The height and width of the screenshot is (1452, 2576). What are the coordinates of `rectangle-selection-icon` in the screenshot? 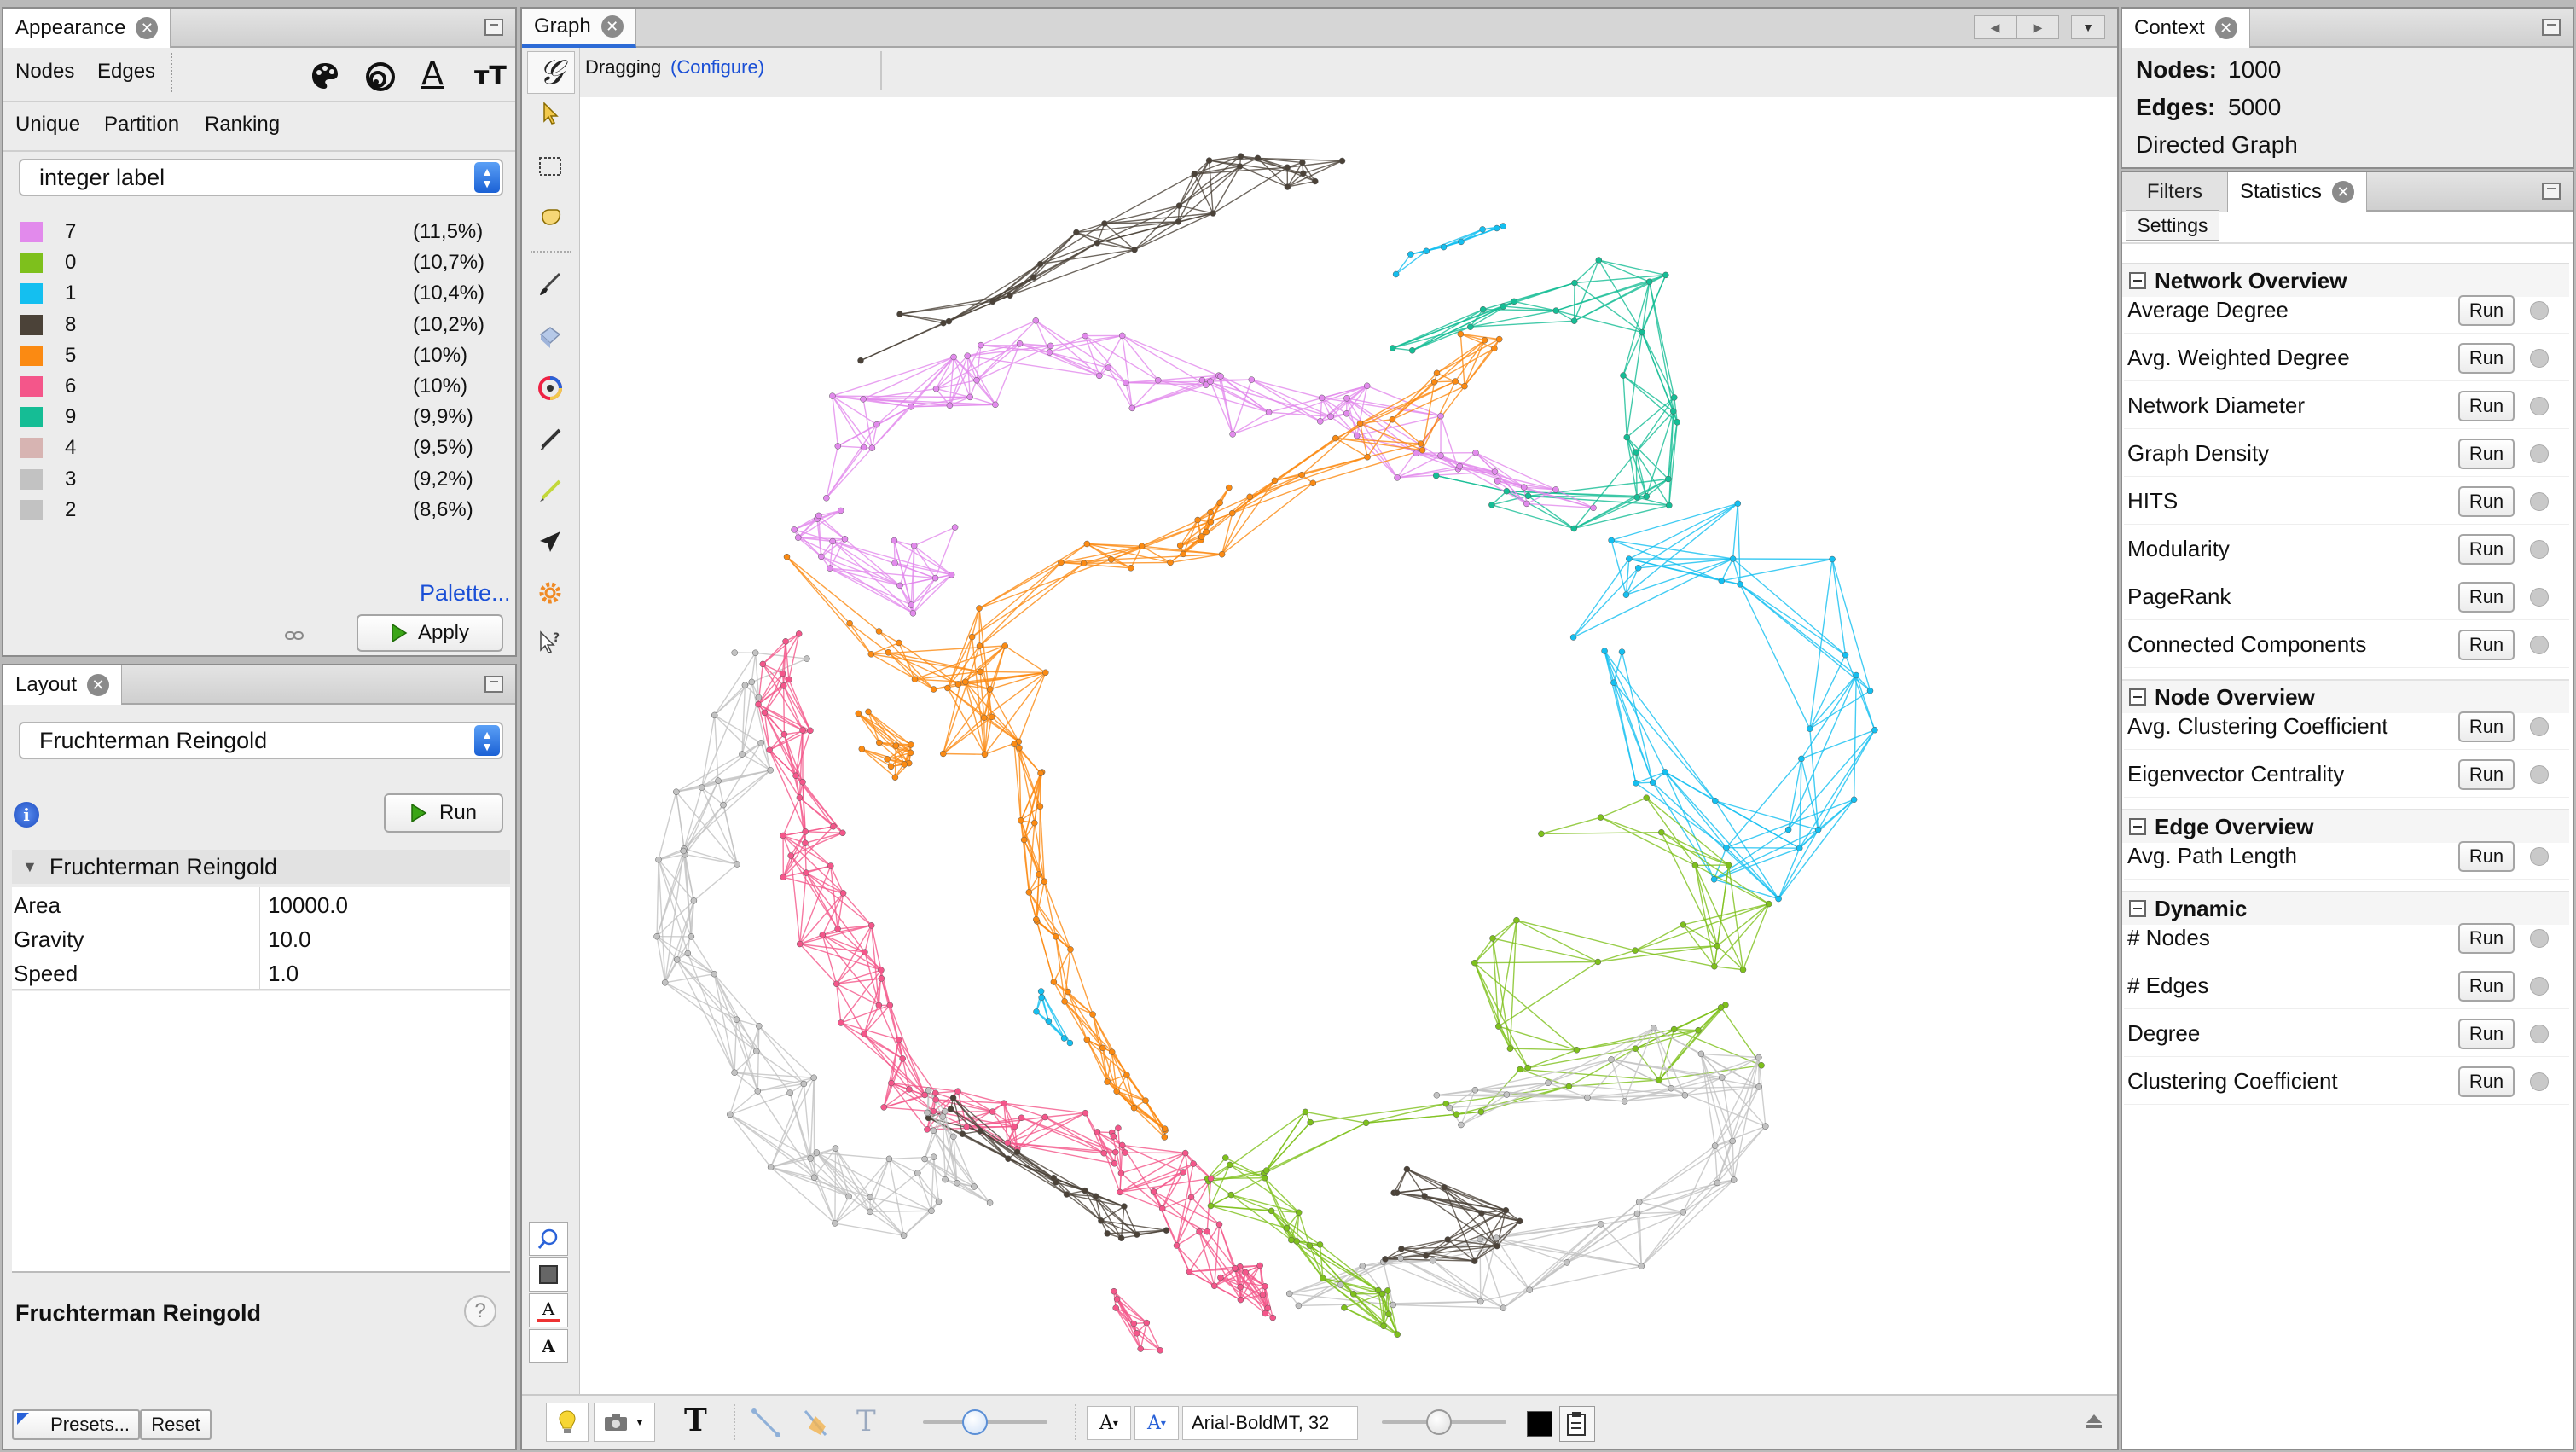 It's located at (550, 166).